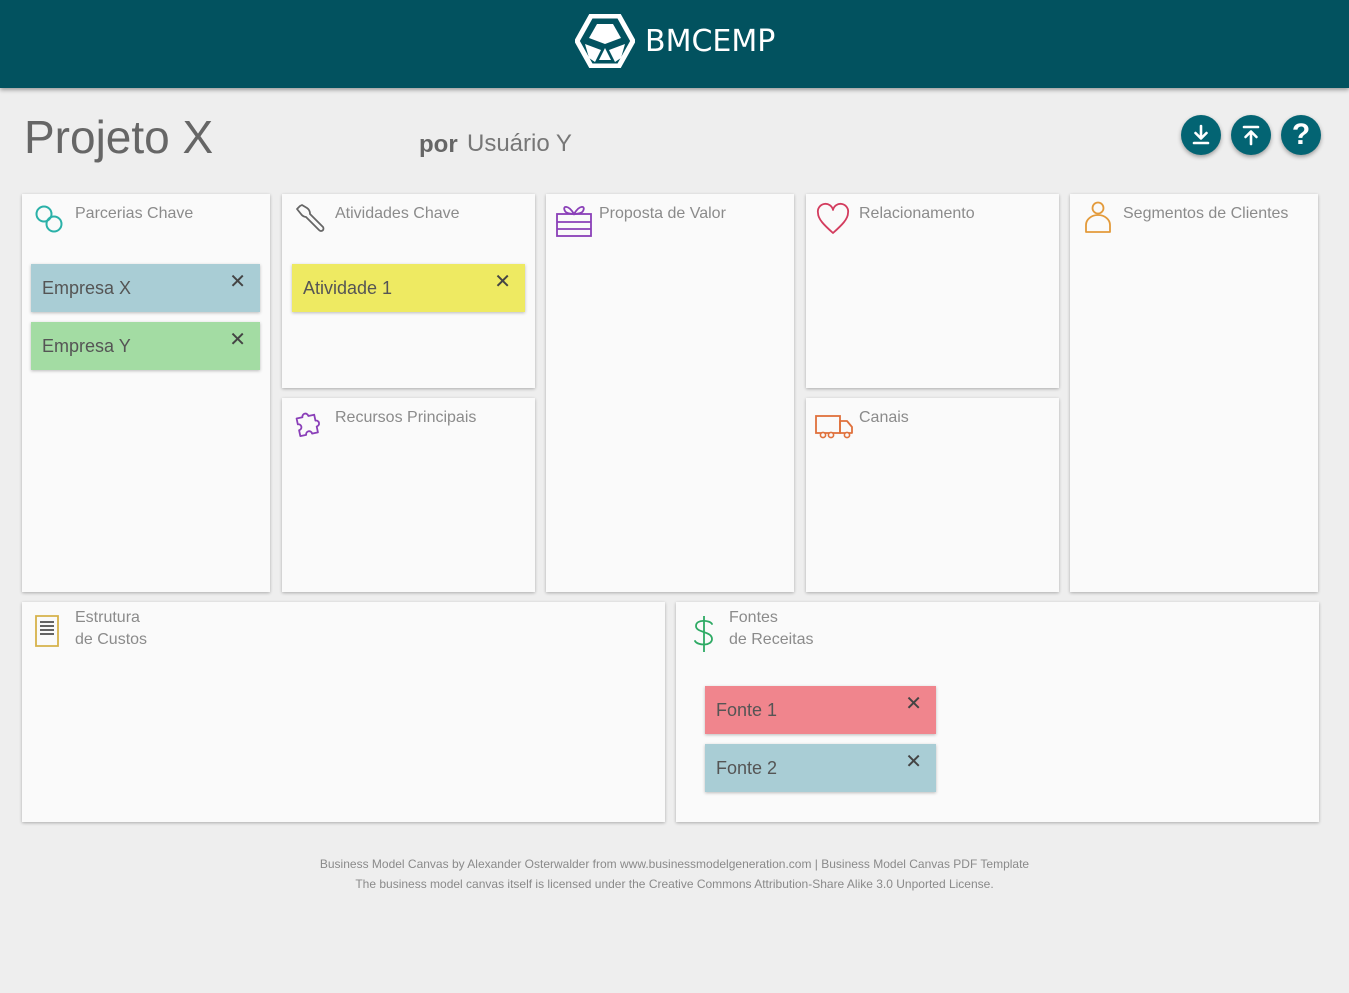 The height and width of the screenshot is (993, 1349). Describe the element at coordinates (307, 424) in the screenshot. I see `puzzle-icon` at that location.